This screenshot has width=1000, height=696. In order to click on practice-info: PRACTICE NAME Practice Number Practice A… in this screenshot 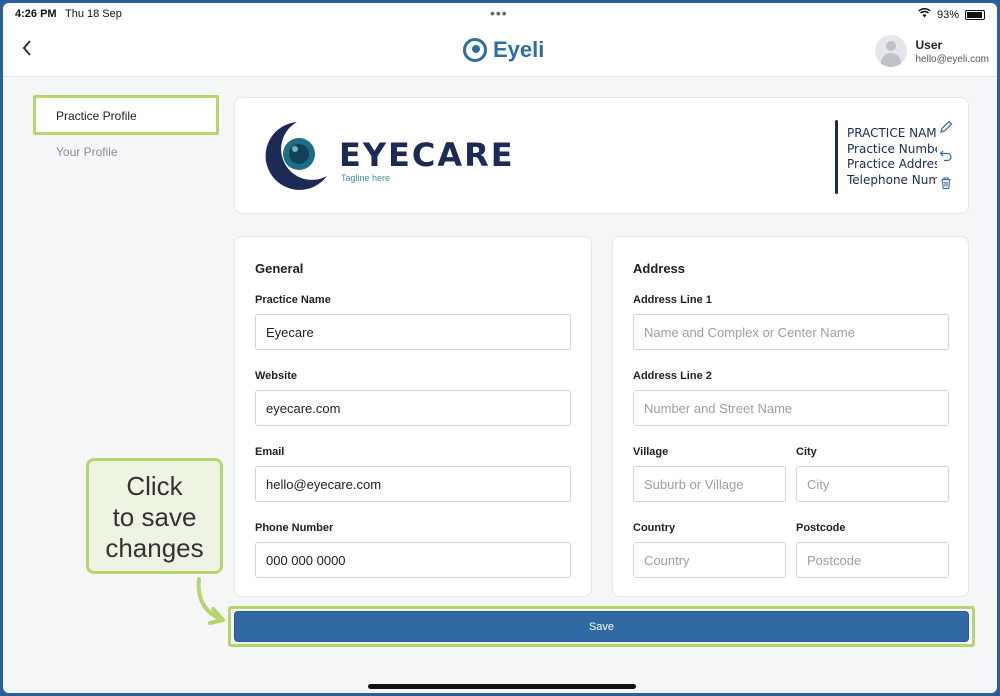, I will do `click(892, 157)`.